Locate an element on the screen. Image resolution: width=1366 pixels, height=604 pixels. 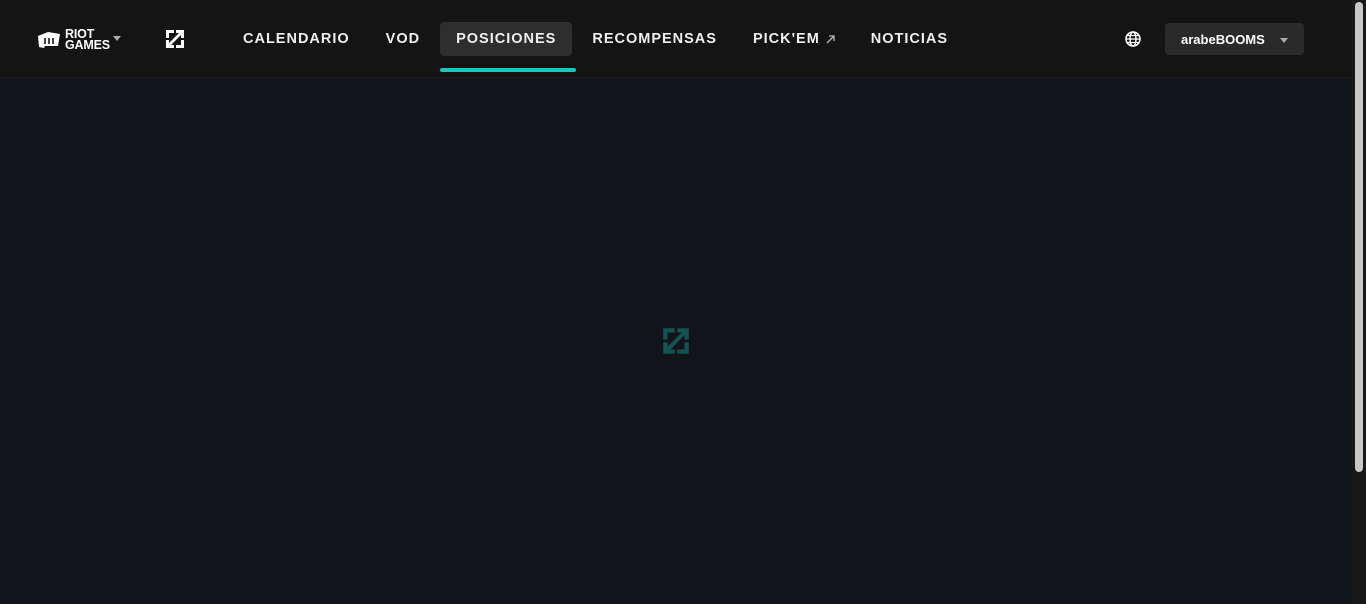
scrollbar-thumb is located at coordinates (1359, 237).